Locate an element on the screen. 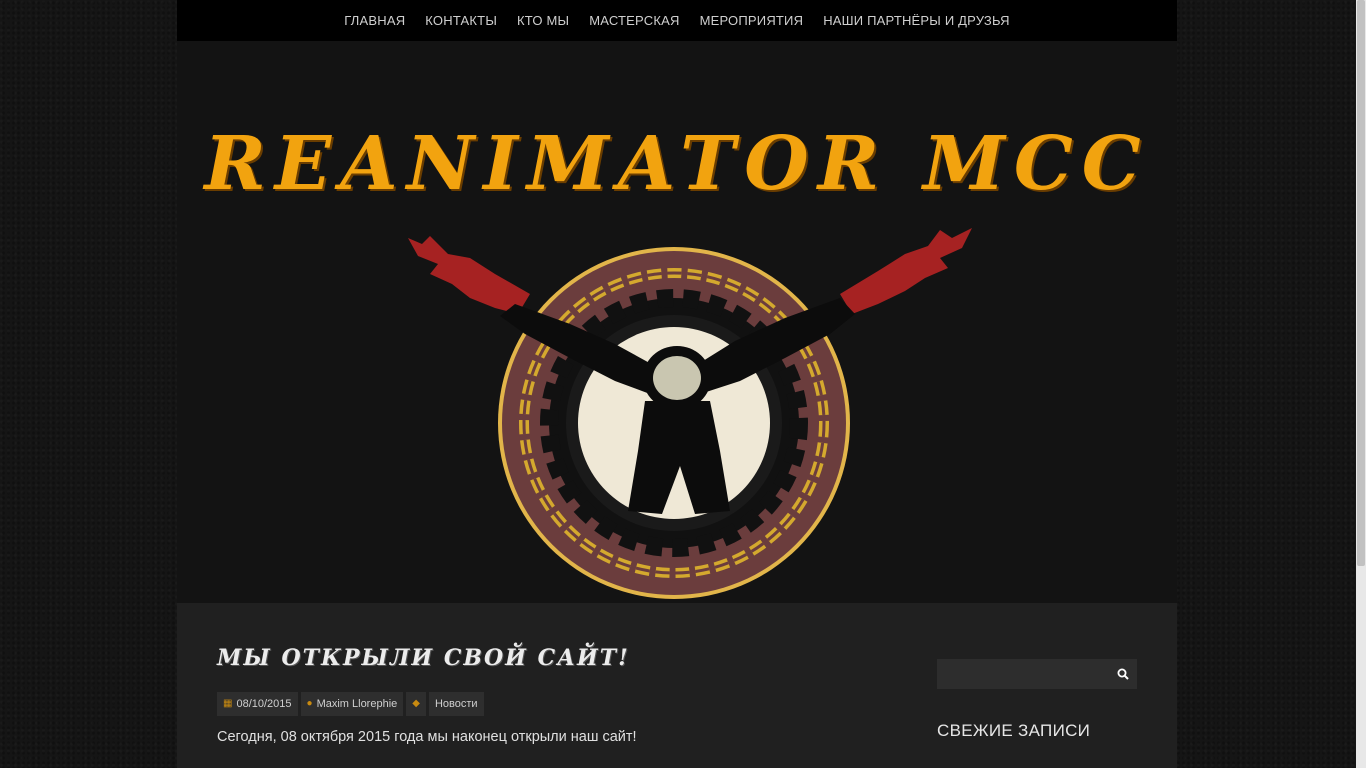 The height and width of the screenshot is (768, 1366). search-form is located at coordinates (1037, 674).